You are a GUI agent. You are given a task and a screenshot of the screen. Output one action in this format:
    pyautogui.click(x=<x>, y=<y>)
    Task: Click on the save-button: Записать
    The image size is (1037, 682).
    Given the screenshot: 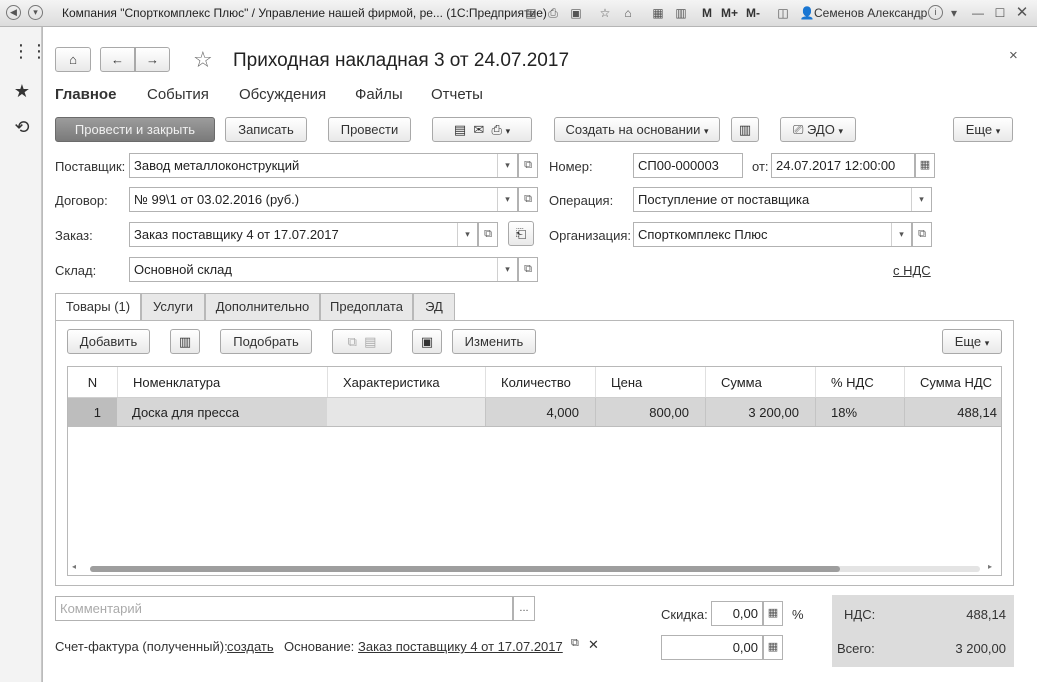 What is the action you would take?
    pyautogui.click(x=266, y=129)
    